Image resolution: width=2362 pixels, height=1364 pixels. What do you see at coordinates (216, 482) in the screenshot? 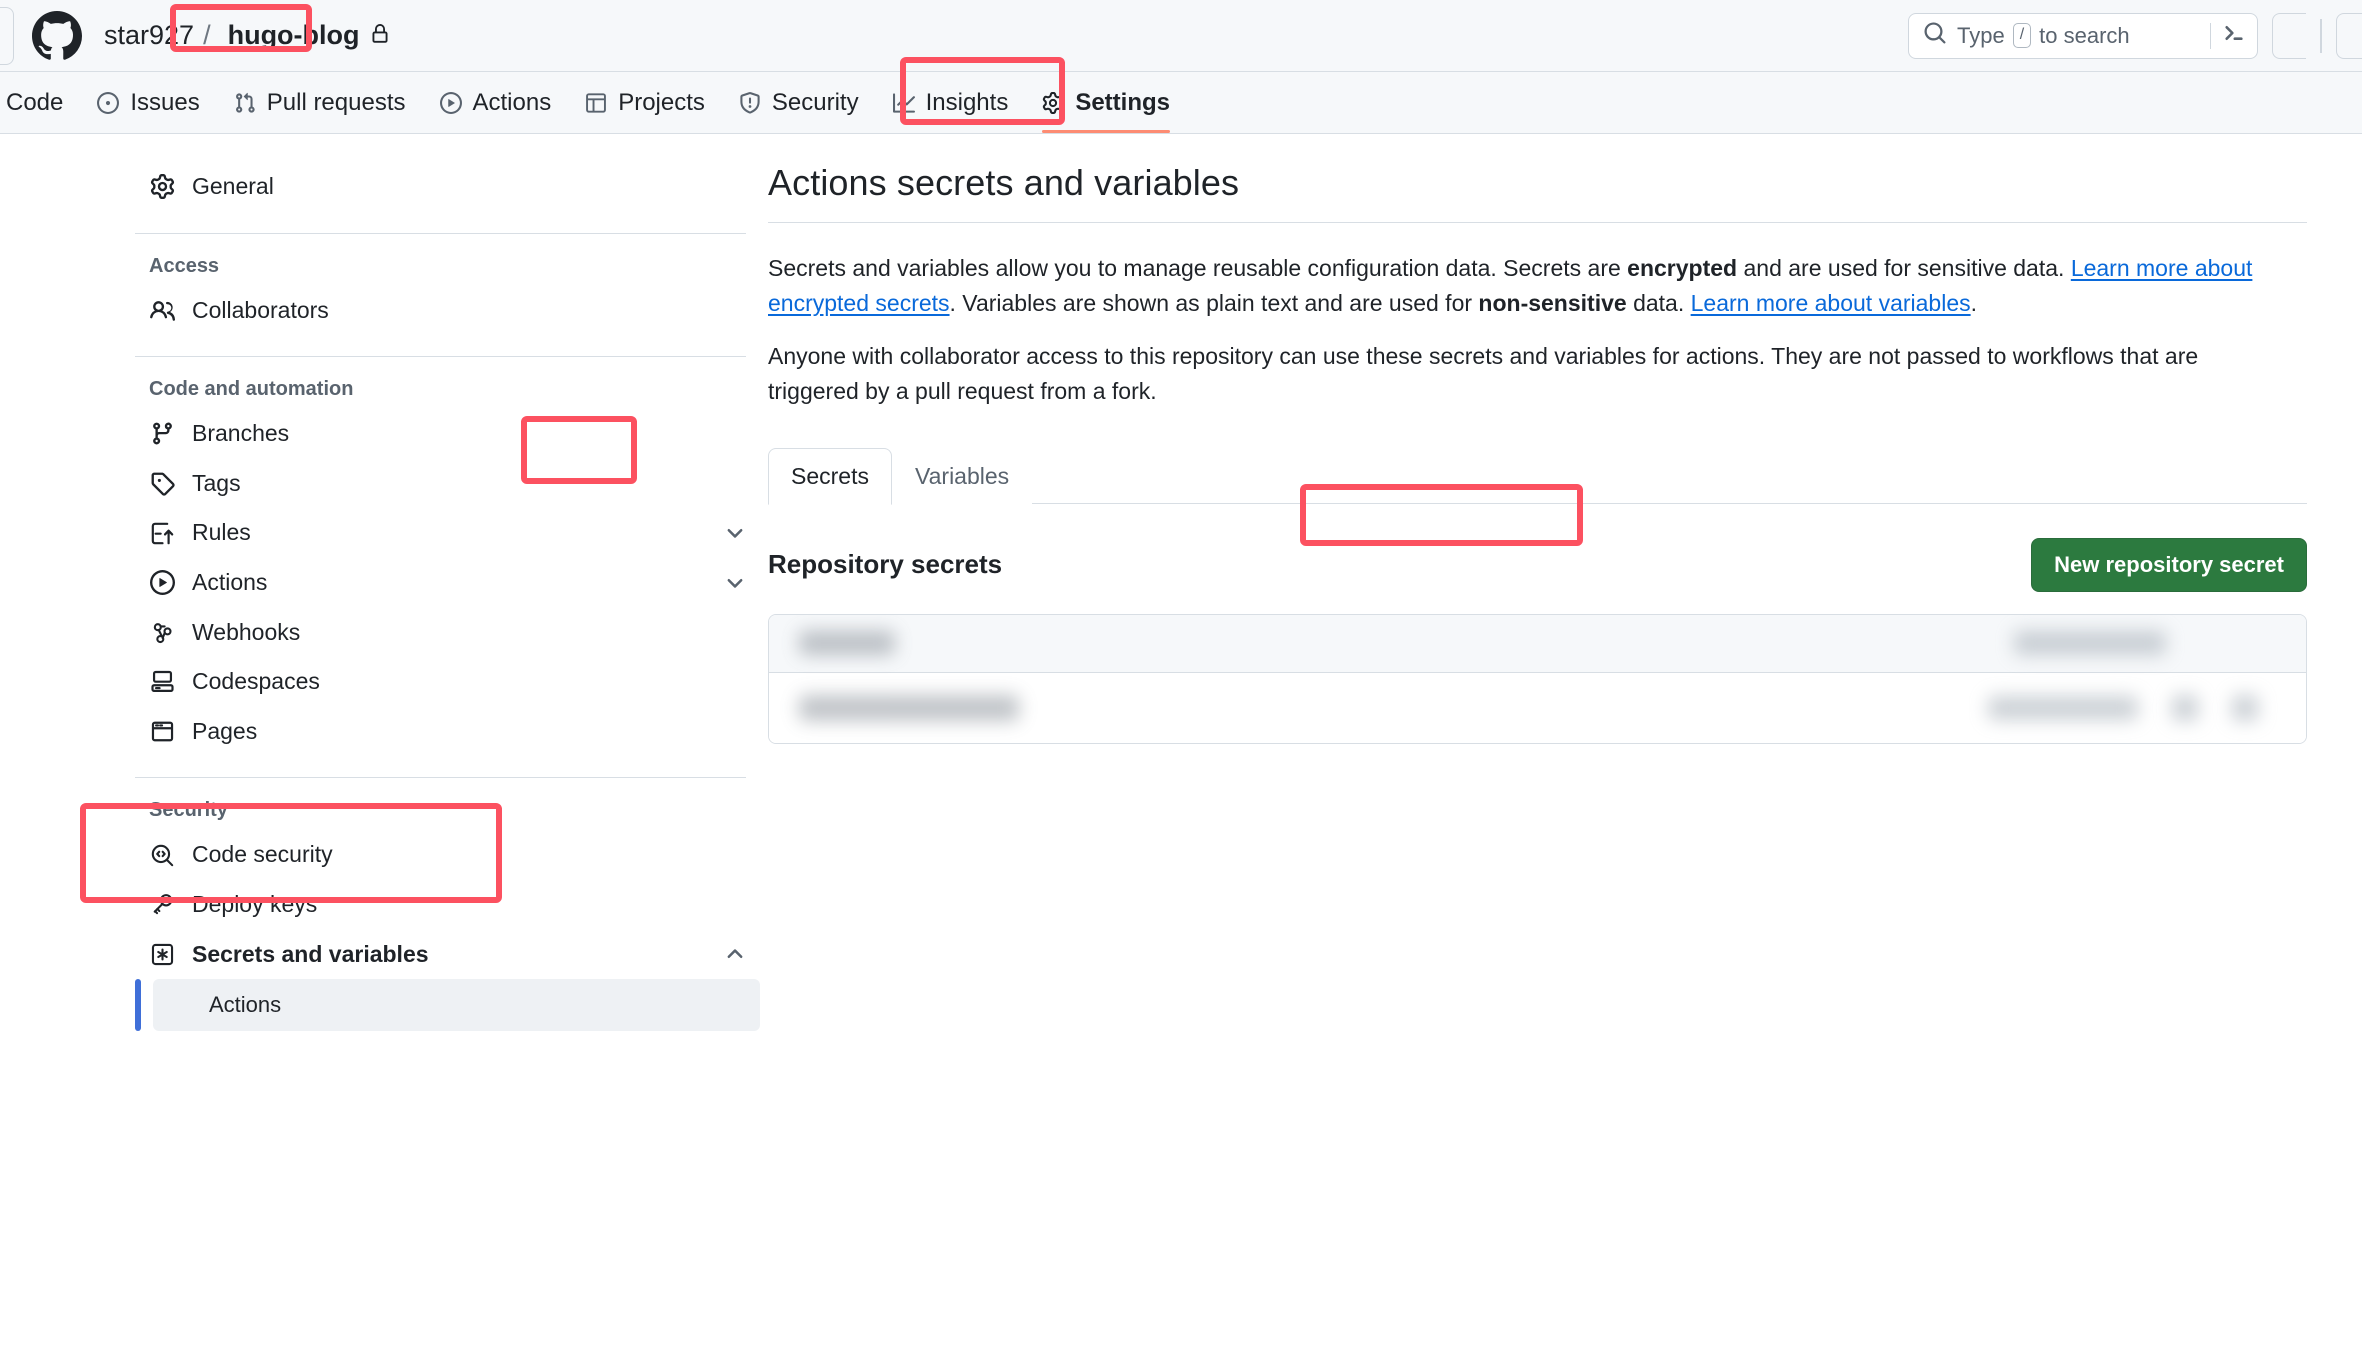
I see `sidebar-item-label: Tags` at bounding box center [216, 482].